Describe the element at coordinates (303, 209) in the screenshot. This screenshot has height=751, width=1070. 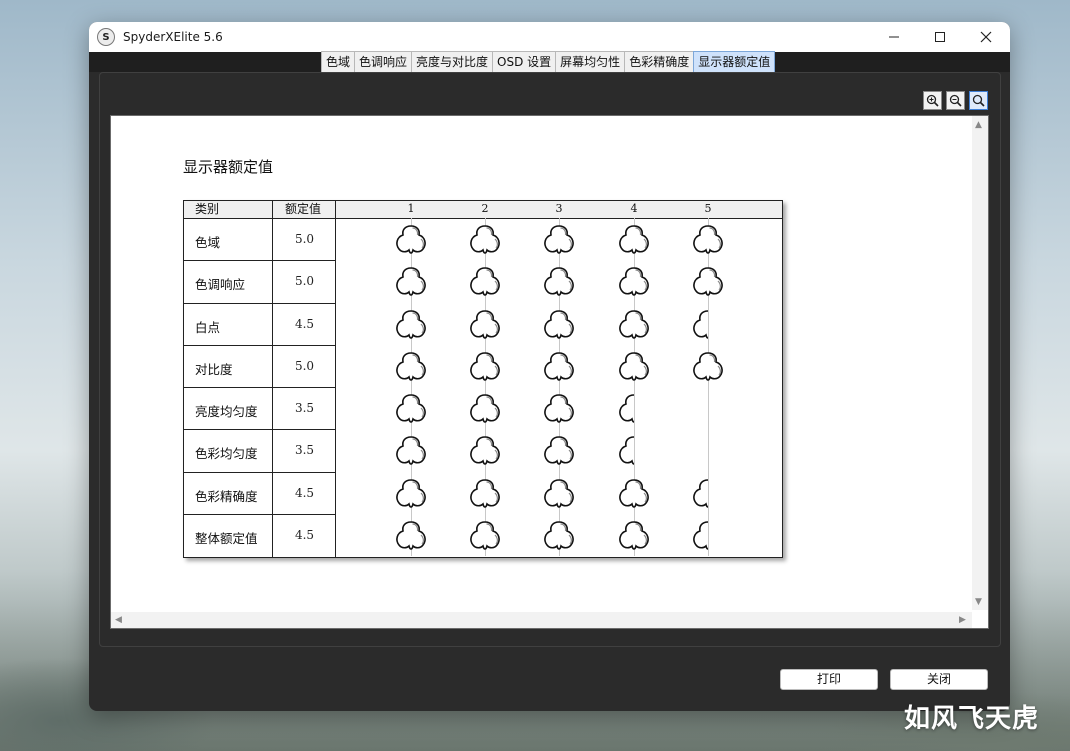
I see `header-rating: 额定值` at that location.